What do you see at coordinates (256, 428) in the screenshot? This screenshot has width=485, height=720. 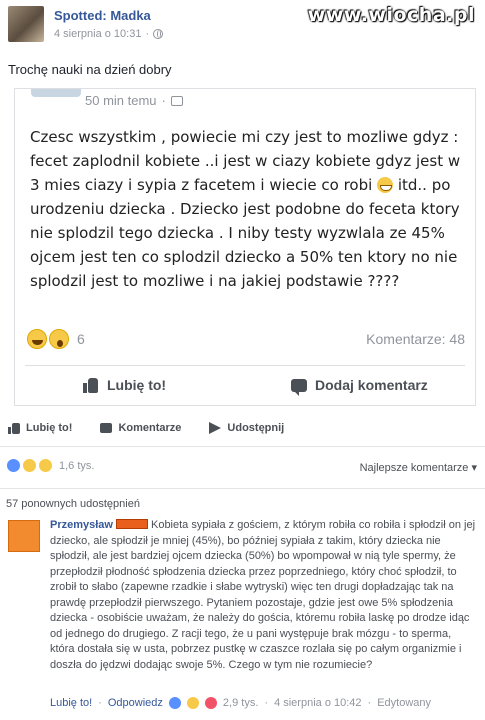 I see `share-label: Udostępnij` at bounding box center [256, 428].